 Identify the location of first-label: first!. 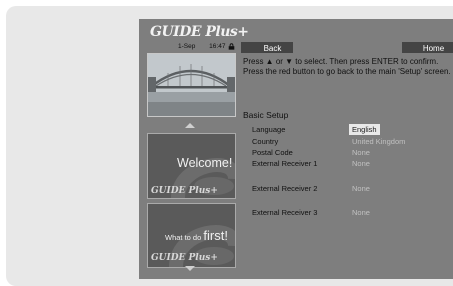
(215, 235).